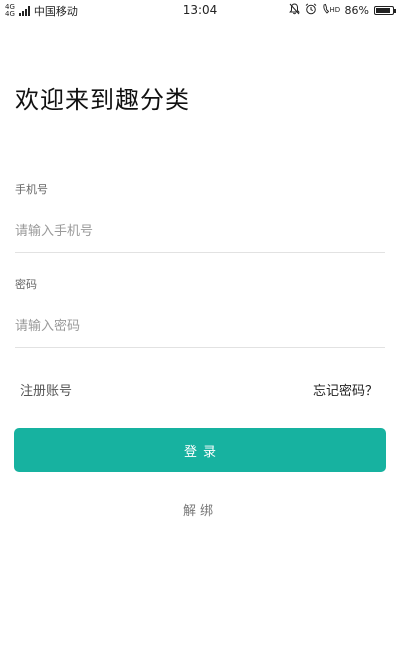 The image size is (400, 661). What do you see at coordinates (294, 10) in the screenshot?
I see `bell-muted-icon` at bounding box center [294, 10].